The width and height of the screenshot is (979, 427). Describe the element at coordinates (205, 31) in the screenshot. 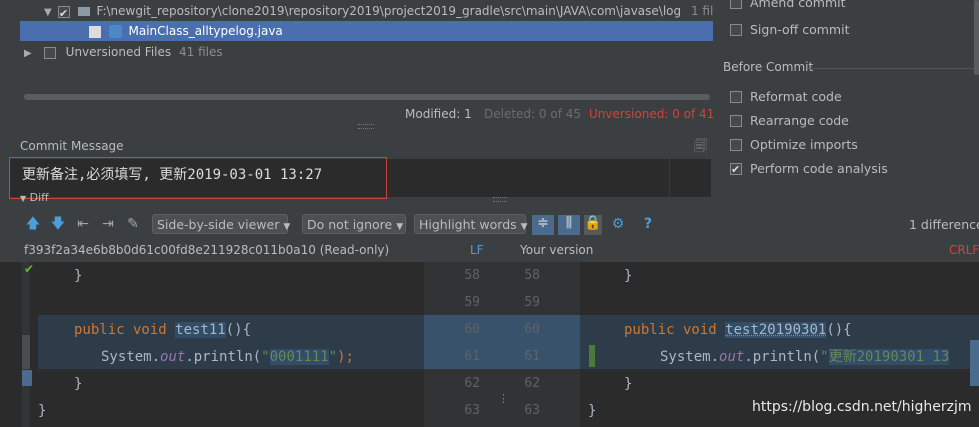

I see `file-name: MainClass_alltypelog.java` at that location.